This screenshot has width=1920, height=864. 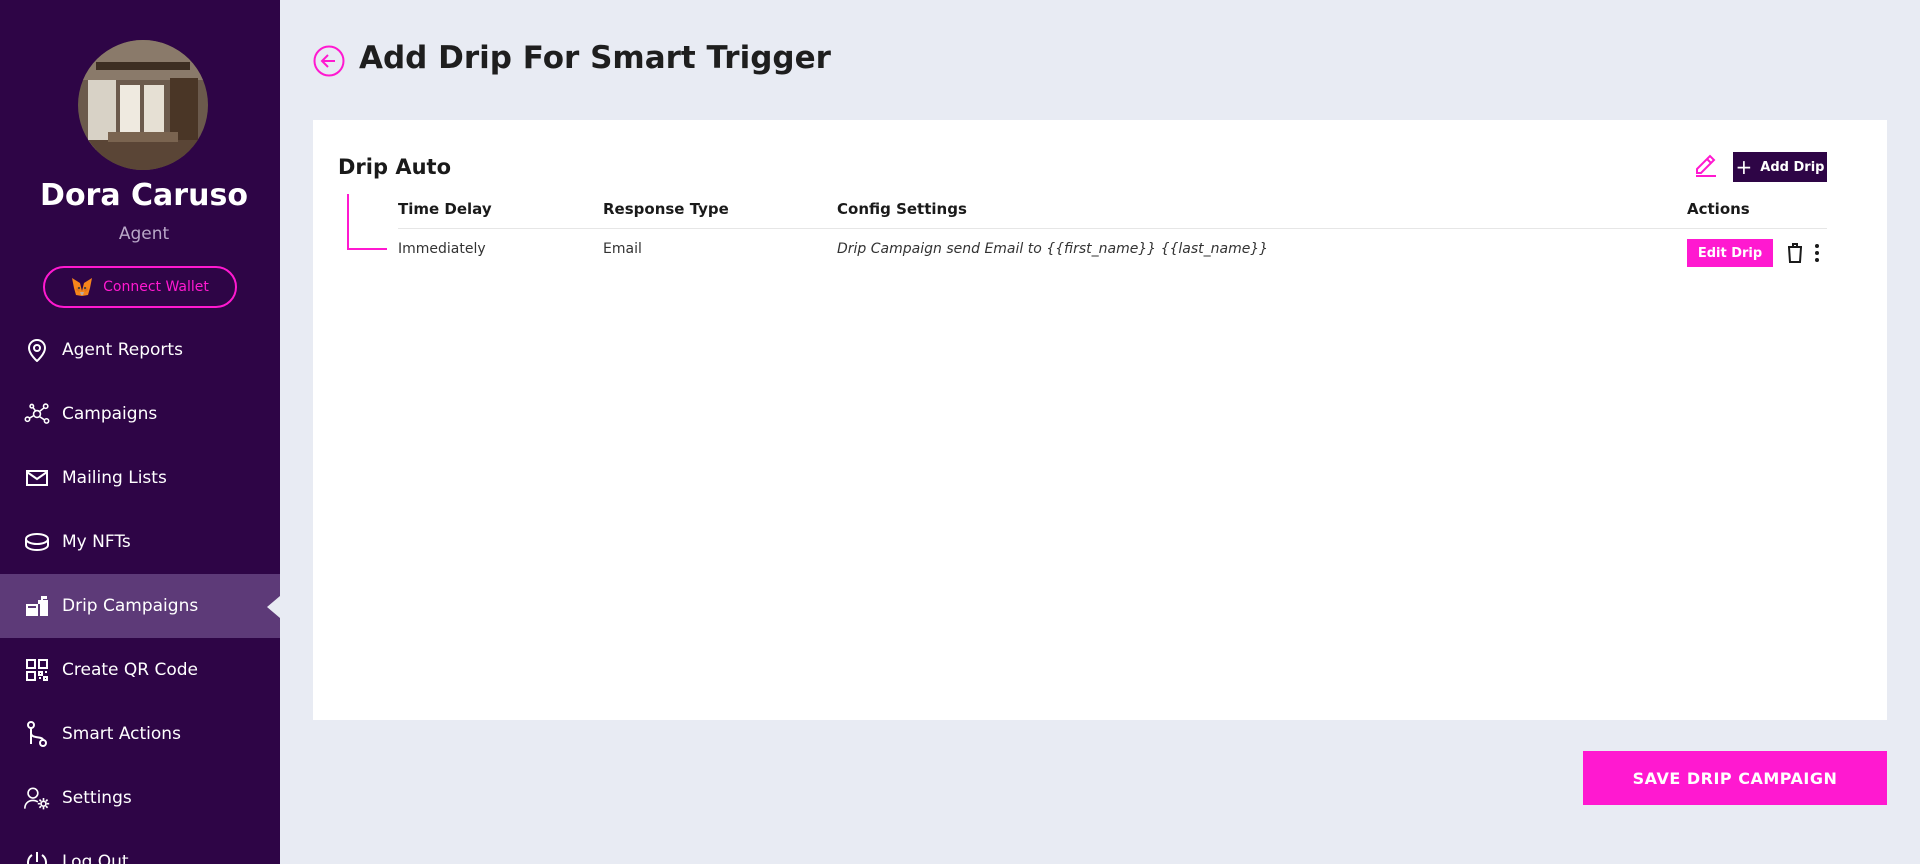 What do you see at coordinates (140, 847) in the screenshot?
I see `sidebar-item-log-out: Log Out` at bounding box center [140, 847].